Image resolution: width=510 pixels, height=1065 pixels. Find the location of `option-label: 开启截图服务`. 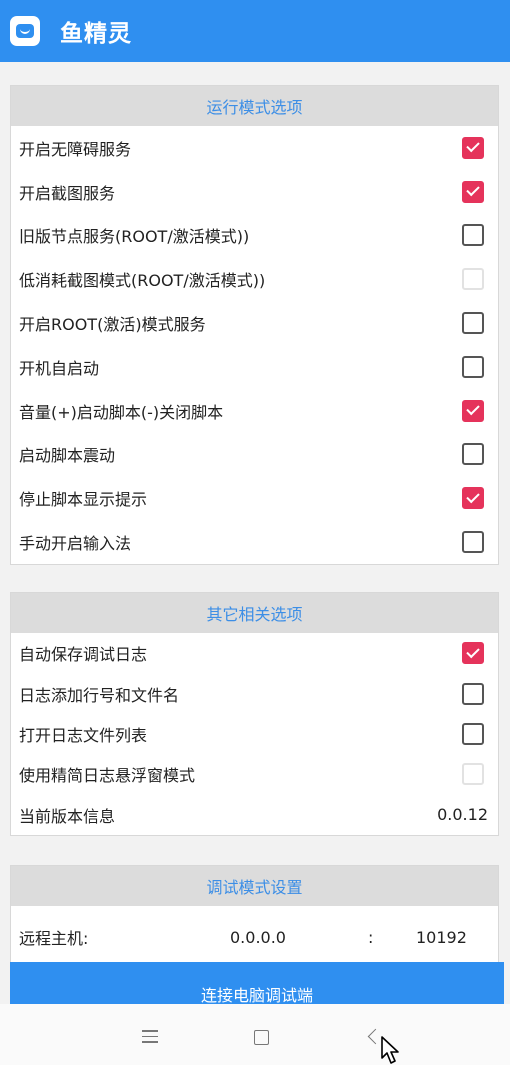

option-label: 开启截图服务 is located at coordinates (67, 193).